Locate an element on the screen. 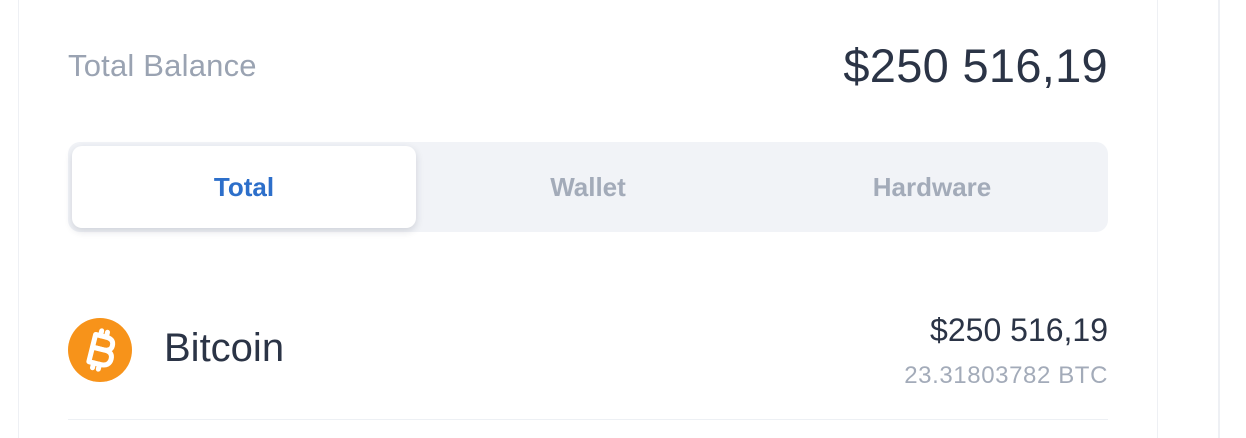 Image resolution: width=1246 pixels, height=438 pixels. asset-crypto-amount: 23.31803782 BTC is located at coordinates (1006, 375).